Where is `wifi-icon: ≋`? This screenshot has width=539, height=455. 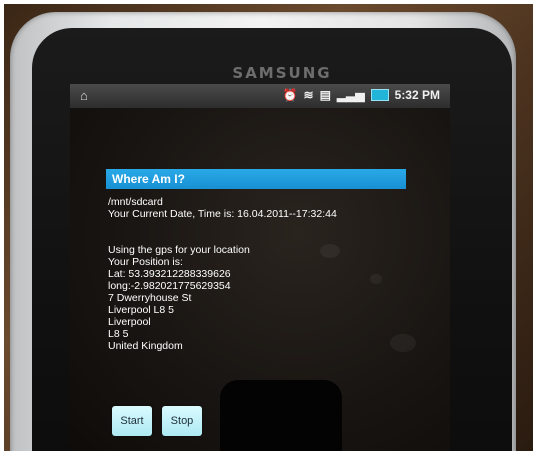
wifi-icon: ≋ is located at coordinates (308, 95).